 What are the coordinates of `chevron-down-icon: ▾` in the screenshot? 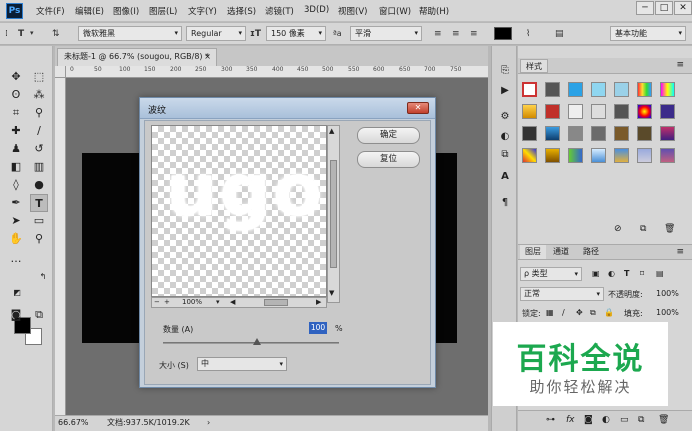 It's located at (218, 302).